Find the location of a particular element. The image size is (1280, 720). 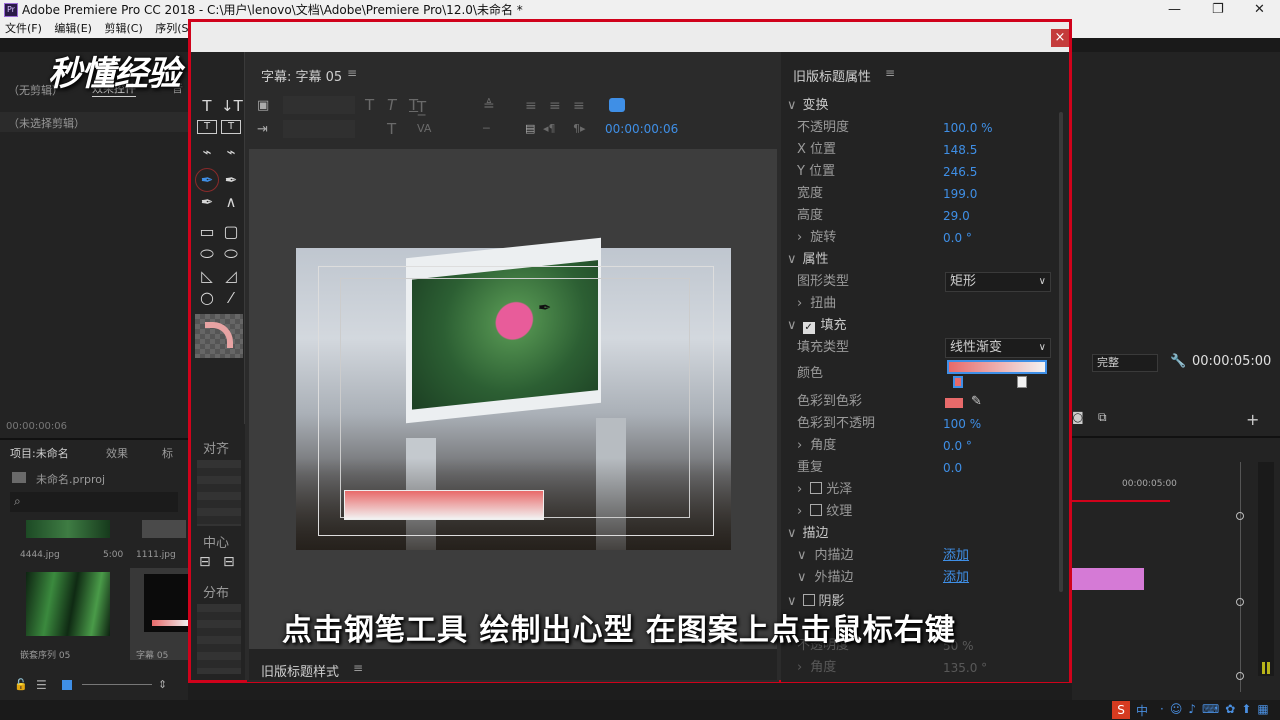

height-value: 29.0 is located at coordinates (956, 216).